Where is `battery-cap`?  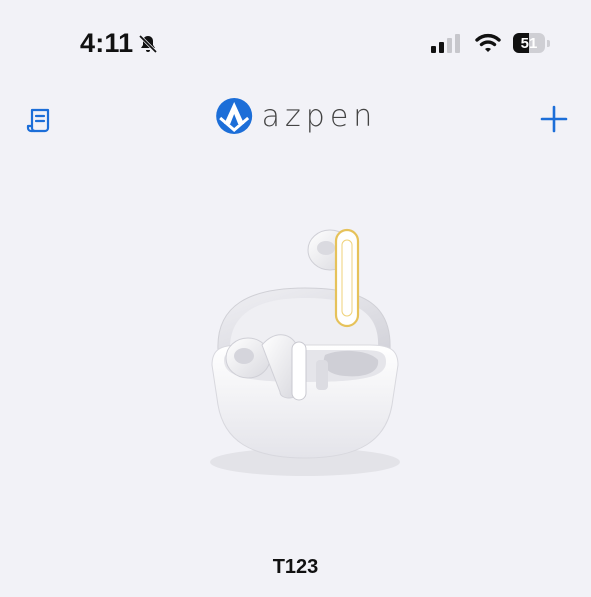
battery-cap is located at coordinates (548, 43).